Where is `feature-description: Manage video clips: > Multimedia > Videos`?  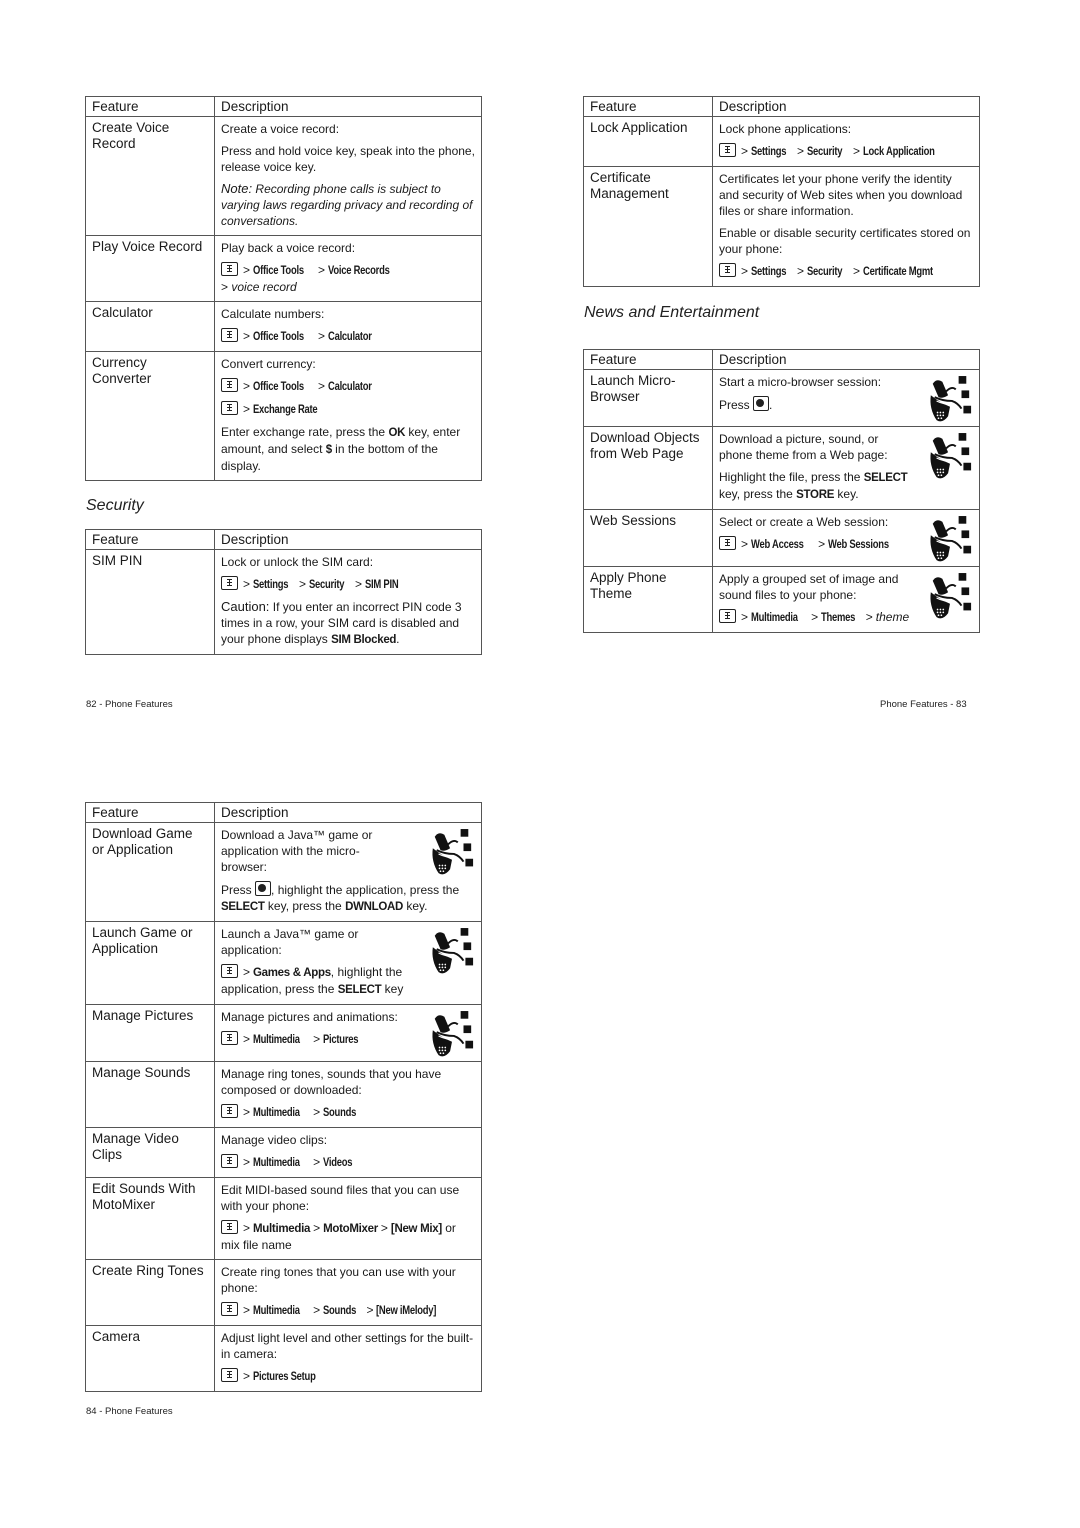 feature-description: Manage video clips: > Multimedia > Videos is located at coordinates (348, 1152).